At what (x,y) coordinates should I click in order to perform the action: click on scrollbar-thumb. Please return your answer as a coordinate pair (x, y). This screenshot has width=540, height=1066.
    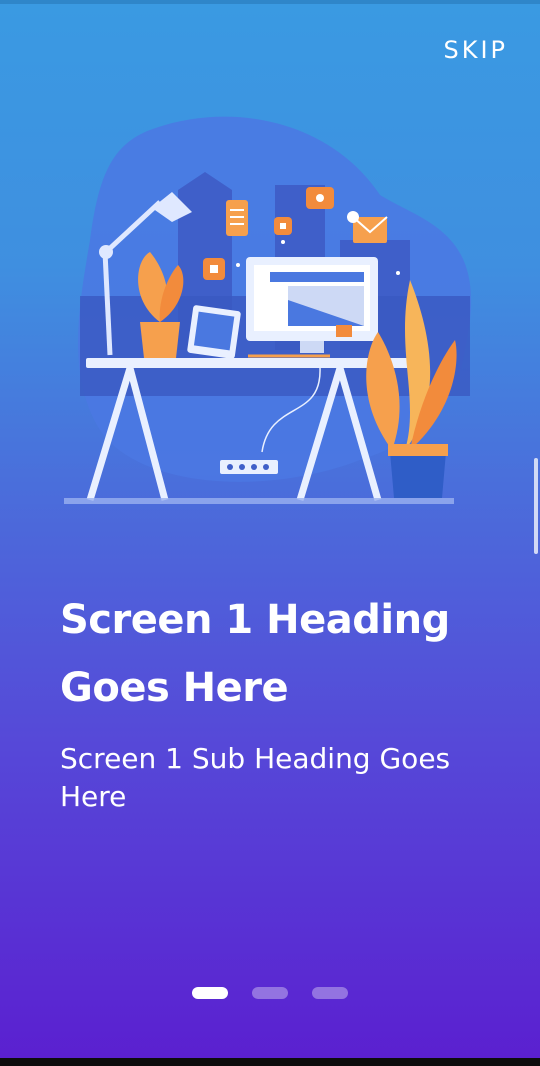
    Looking at the image, I should click on (536, 506).